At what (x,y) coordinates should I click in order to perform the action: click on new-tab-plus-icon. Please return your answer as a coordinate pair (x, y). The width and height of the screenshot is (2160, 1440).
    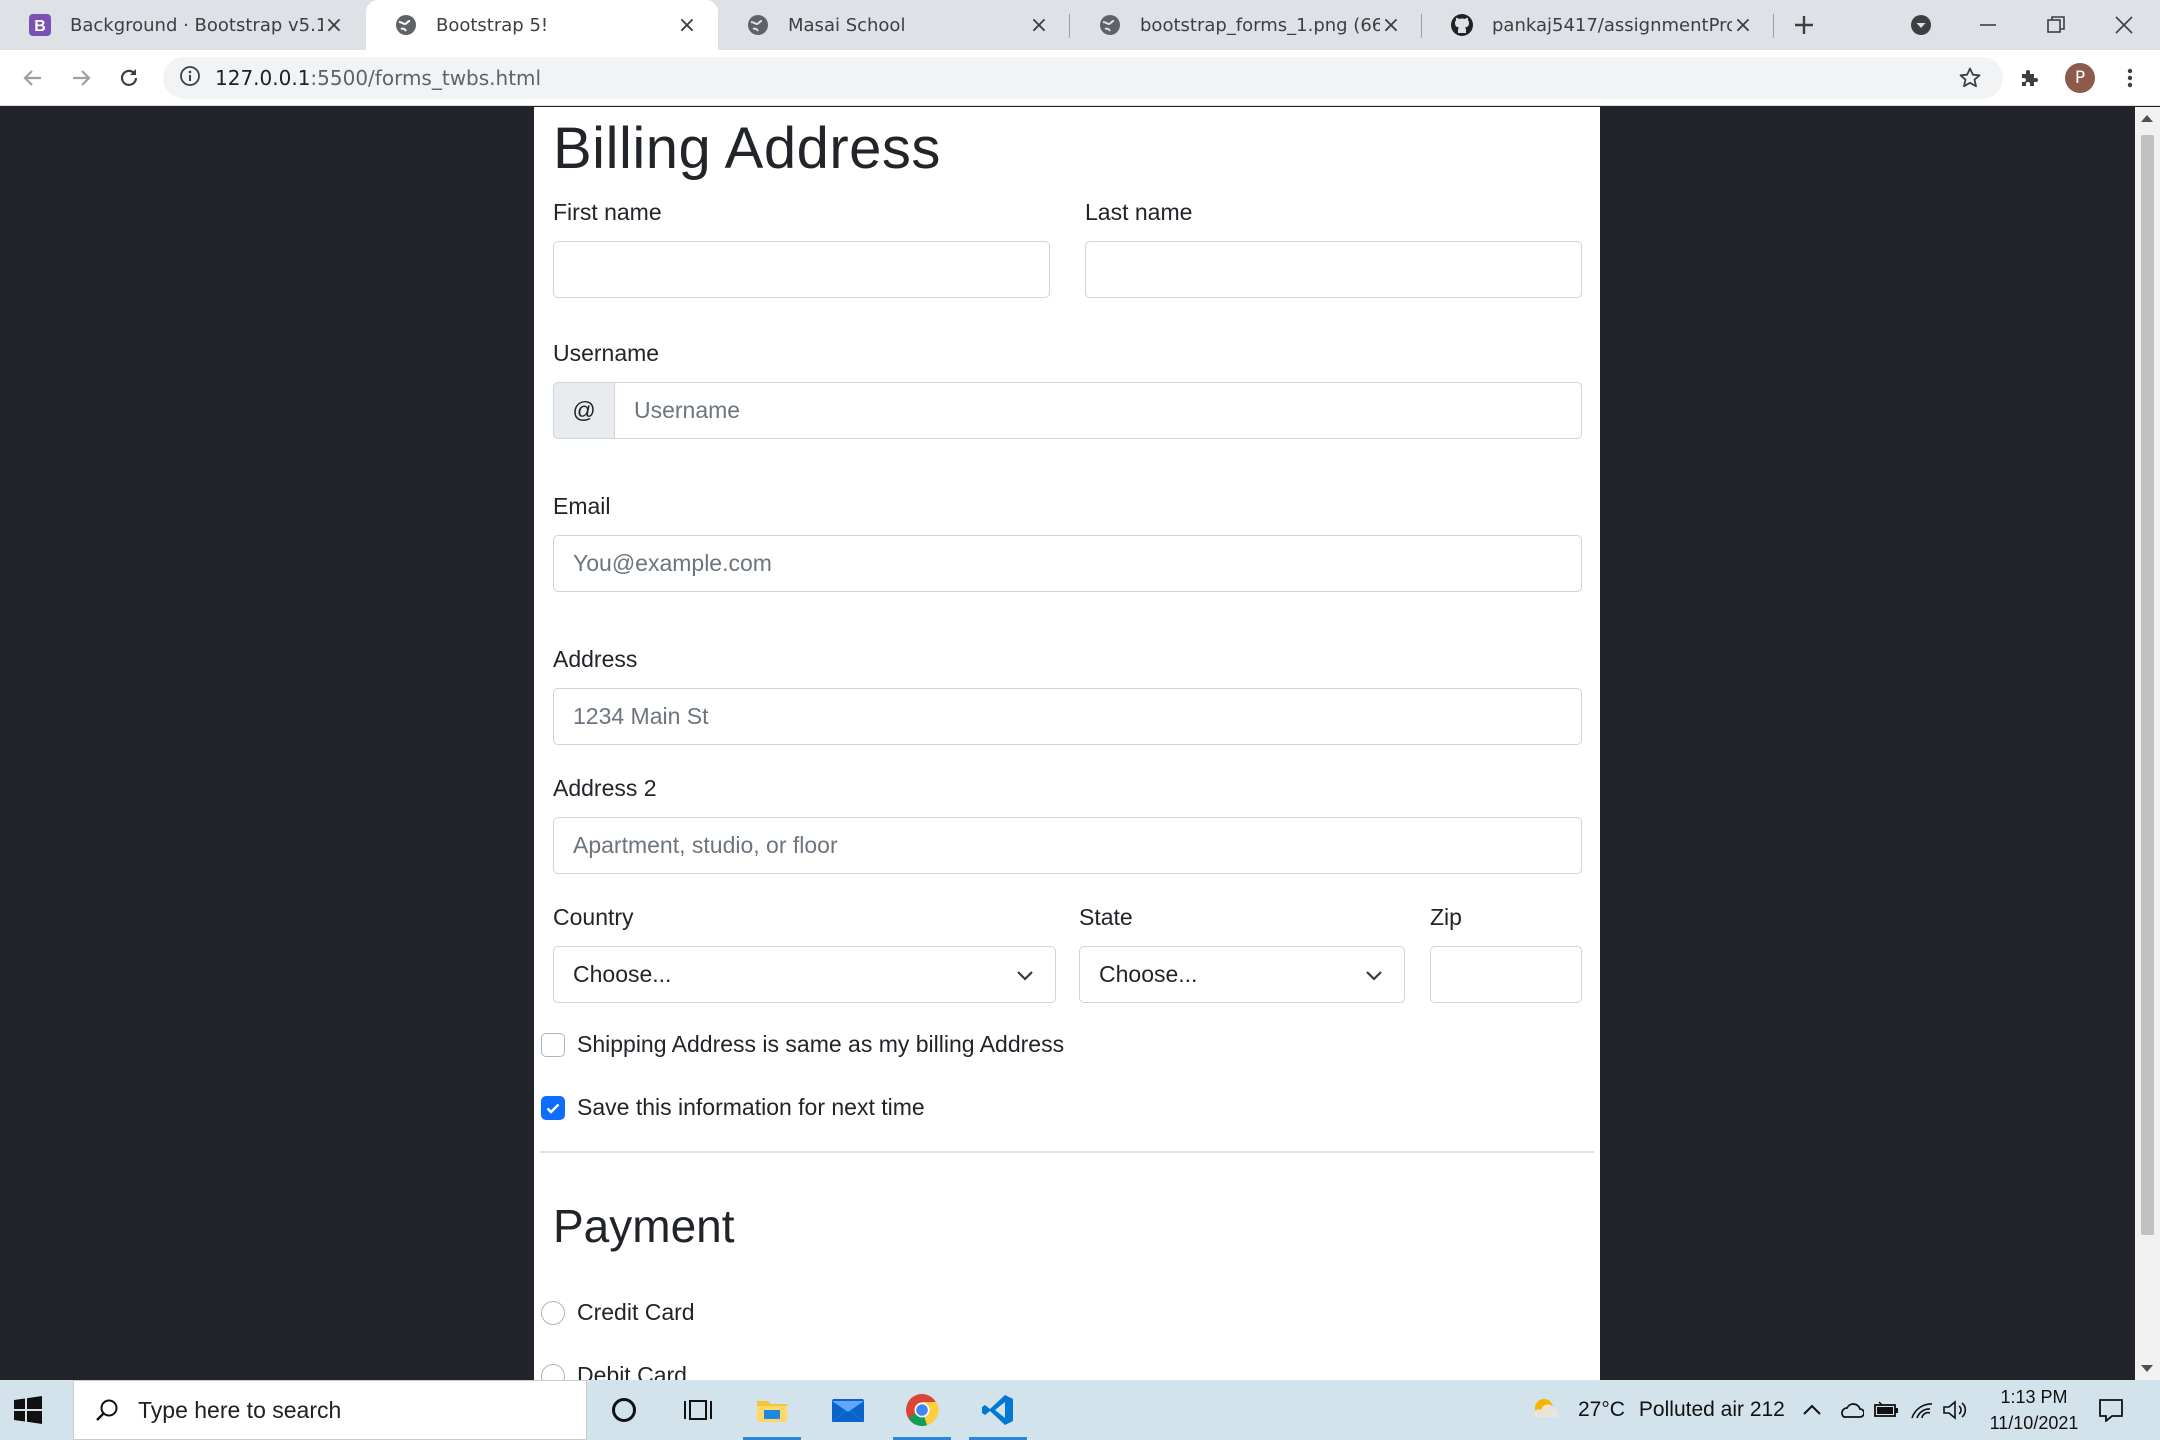
    Looking at the image, I should click on (1804, 25).